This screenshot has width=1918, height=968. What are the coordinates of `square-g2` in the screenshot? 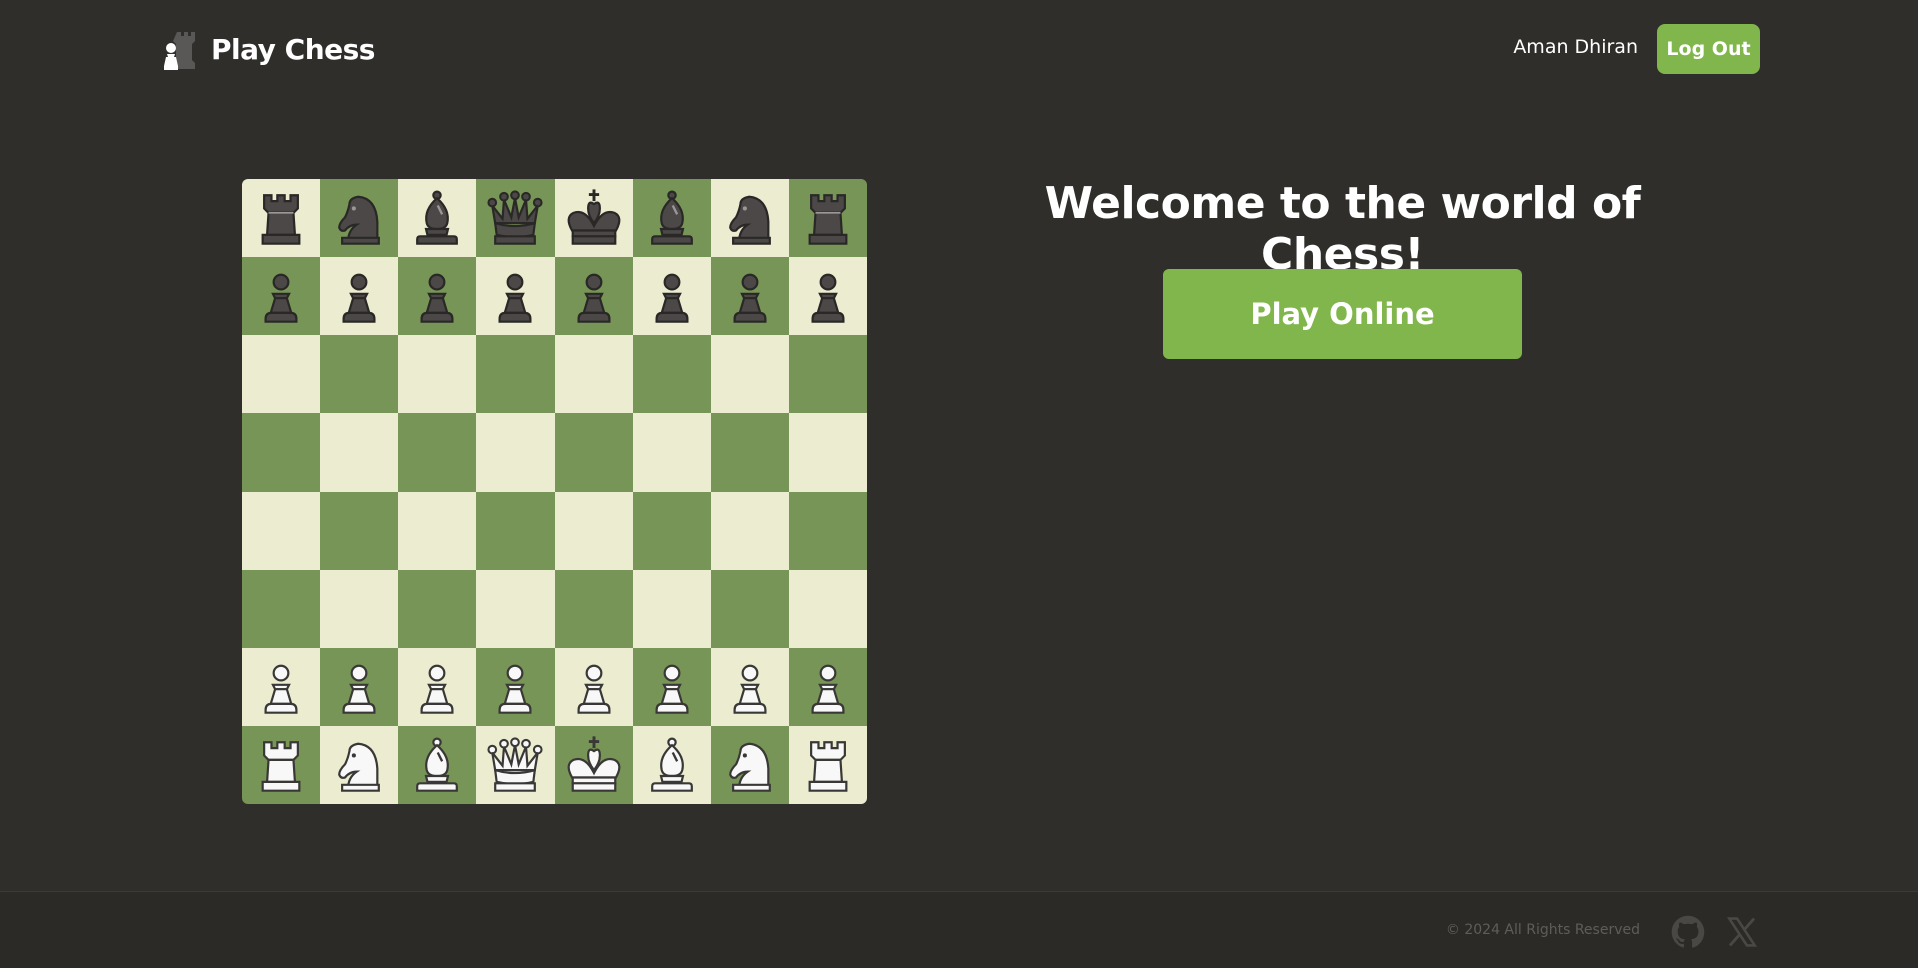 It's located at (749, 686).